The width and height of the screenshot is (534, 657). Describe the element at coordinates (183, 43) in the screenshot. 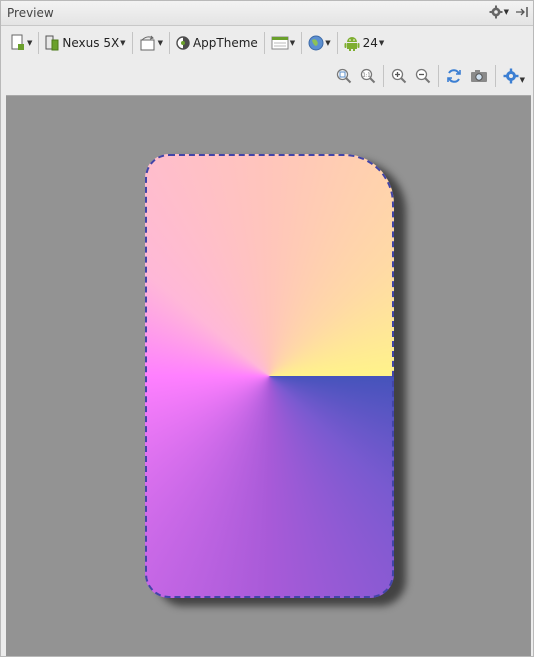

I see `theme-icon` at that location.